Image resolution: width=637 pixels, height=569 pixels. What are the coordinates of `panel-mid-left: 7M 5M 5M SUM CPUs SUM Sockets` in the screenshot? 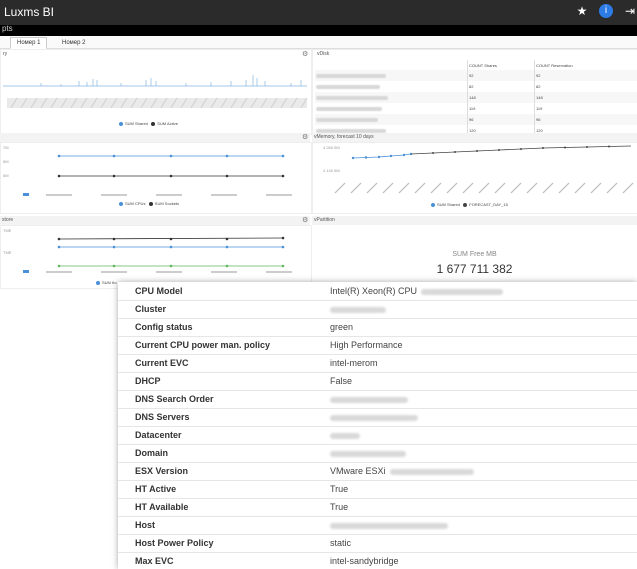 It's located at (156, 178).